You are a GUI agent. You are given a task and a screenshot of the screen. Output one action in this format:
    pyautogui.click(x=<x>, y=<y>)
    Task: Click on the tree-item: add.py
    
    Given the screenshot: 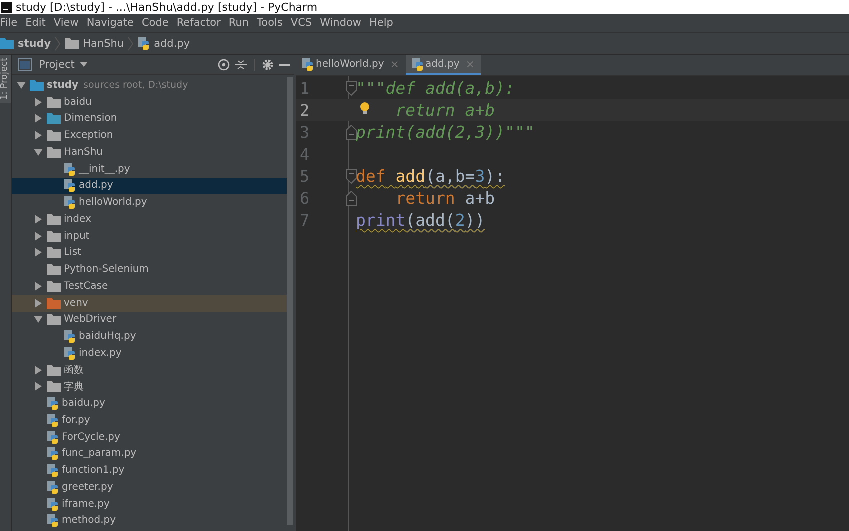 What is the action you would take?
    pyautogui.click(x=149, y=186)
    